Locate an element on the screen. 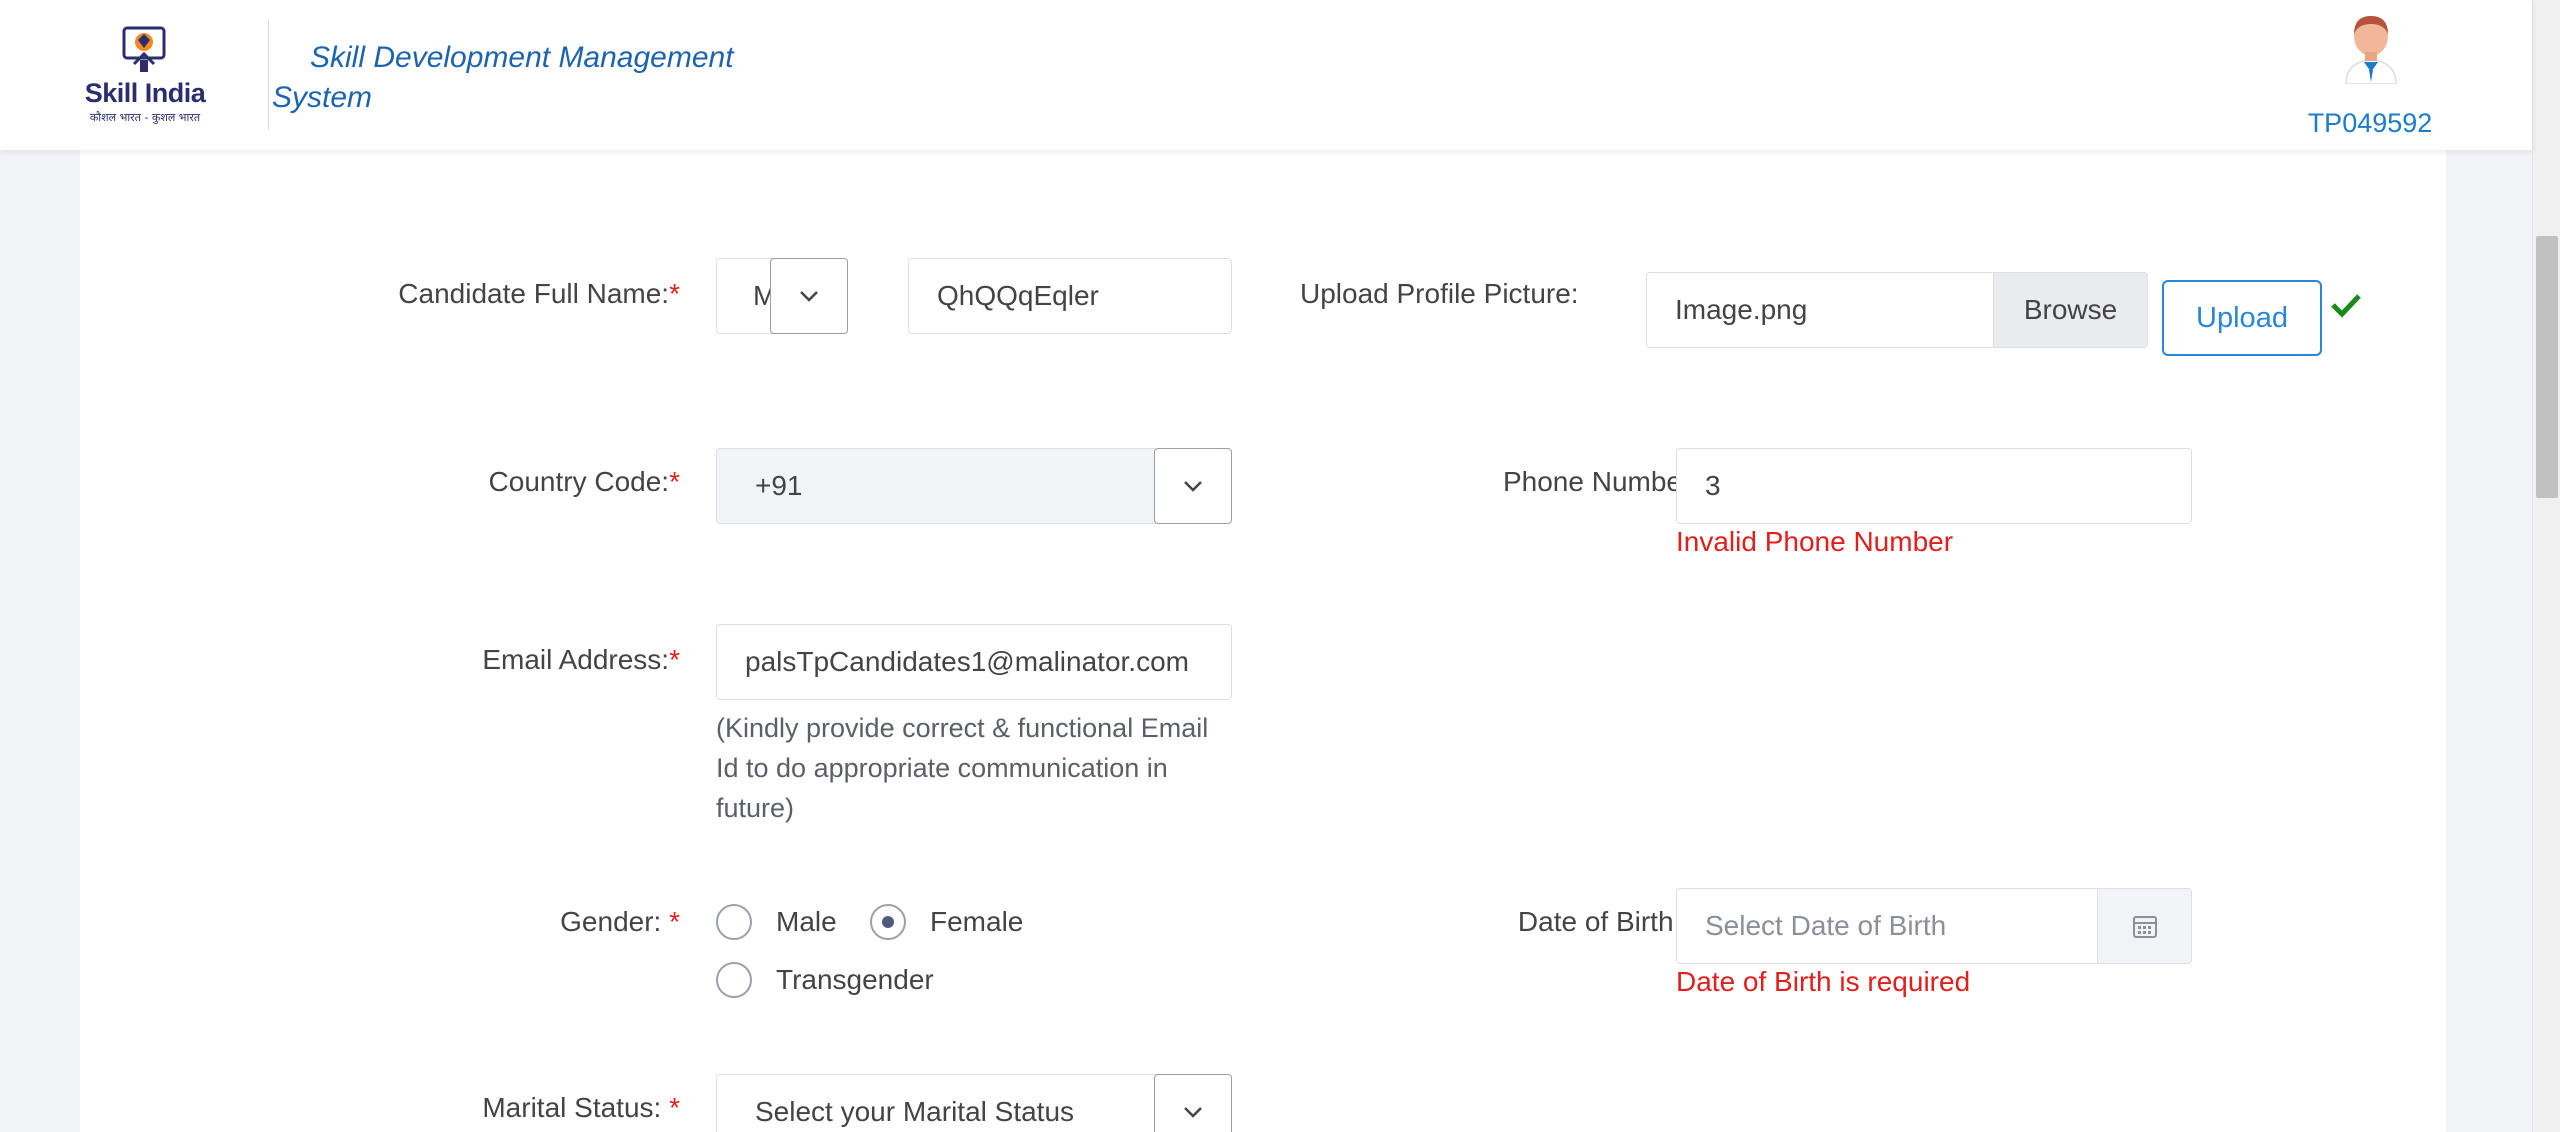 This screenshot has height=1132, width=2560. marital-status-dropdown-button is located at coordinates (1193, 1103).